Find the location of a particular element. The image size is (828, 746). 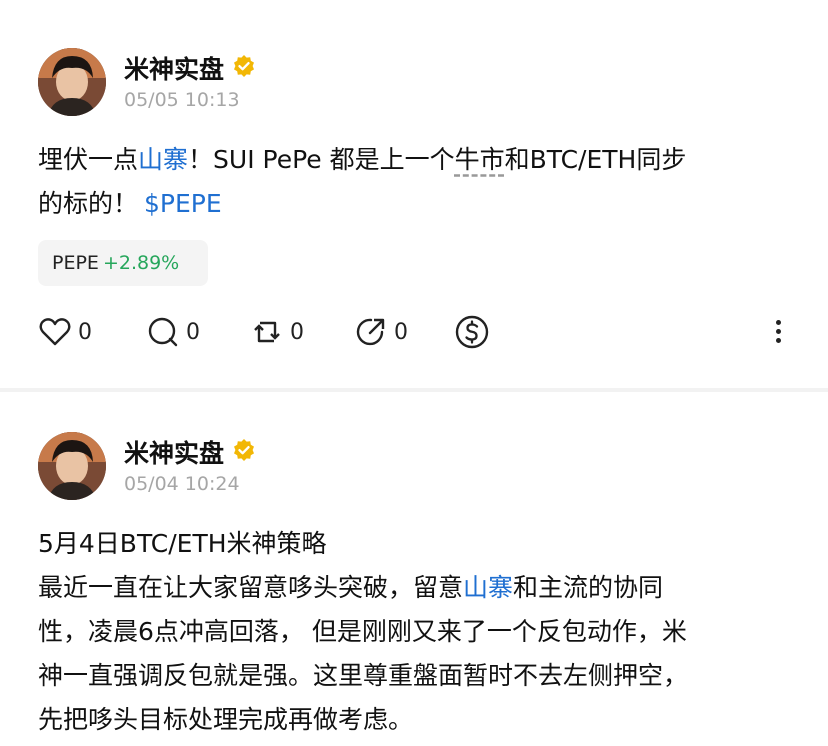

body-text: 和主流的协同 is located at coordinates (588, 587).